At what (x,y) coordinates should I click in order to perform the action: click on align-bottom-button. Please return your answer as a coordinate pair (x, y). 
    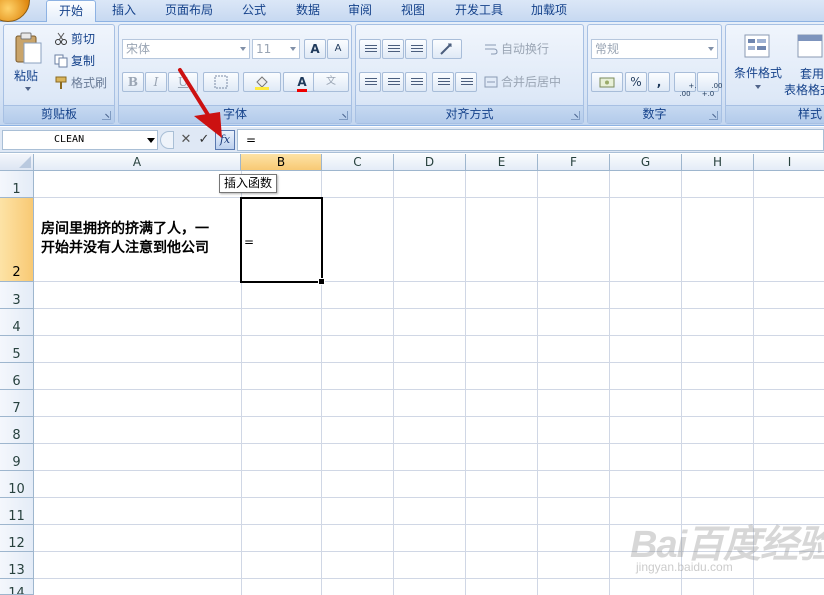
    Looking at the image, I should click on (416, 49).